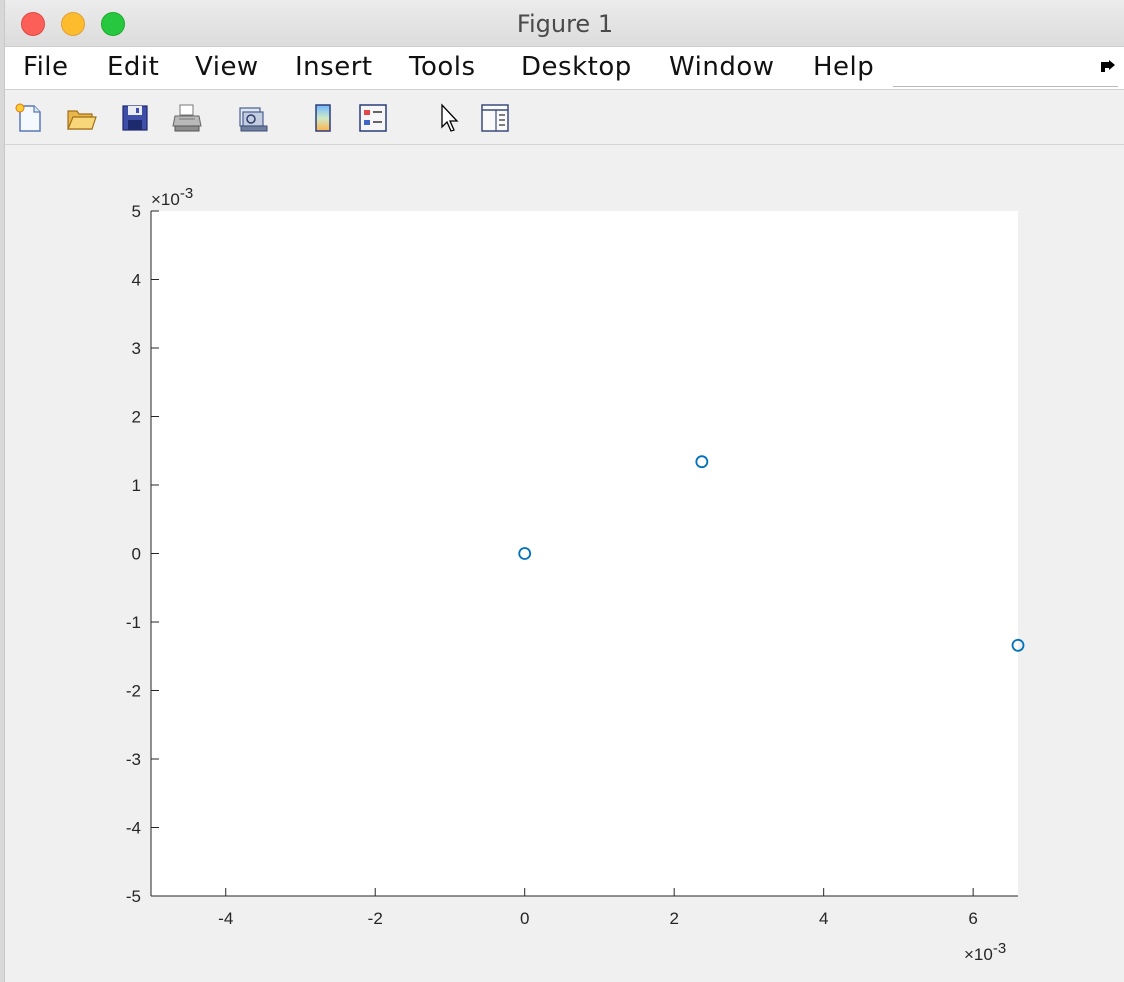 This screenshot has height=982, width=1124. Describe the element at coordinates (29, 118) in the screenshot. I see `new-figure-icon` at that location.